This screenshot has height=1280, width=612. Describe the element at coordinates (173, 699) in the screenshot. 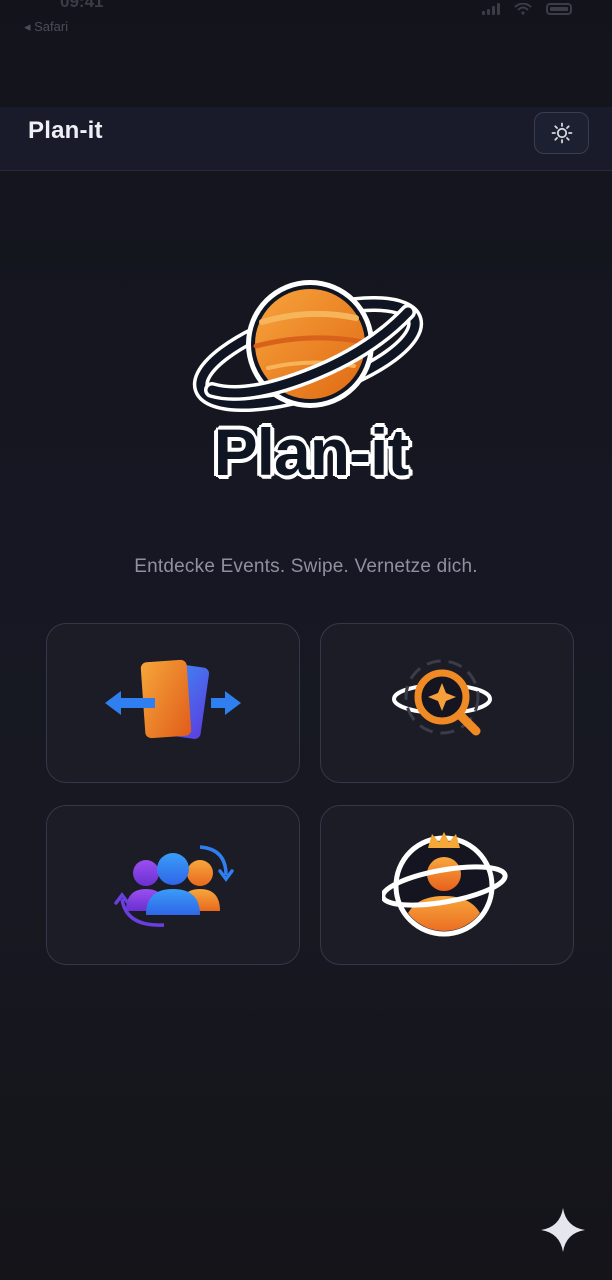

I see `swipe-cards-icon` at that location.